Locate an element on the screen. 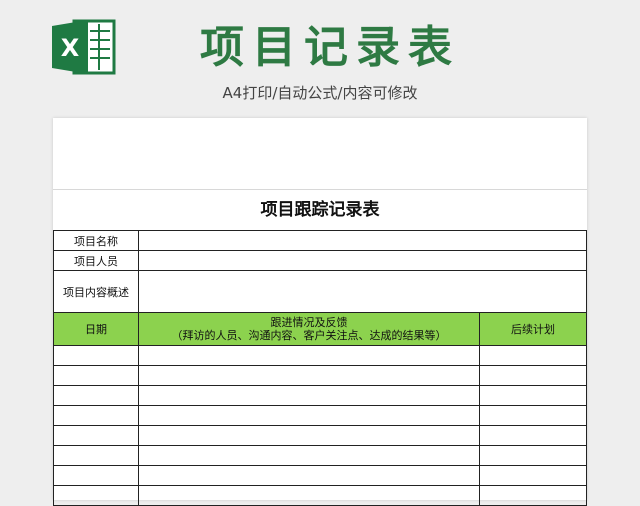 The width and height of the screenshot is (640, 506). column-header-progress-title: 跟进情况及反馈 is located at coordinates (309, 322).